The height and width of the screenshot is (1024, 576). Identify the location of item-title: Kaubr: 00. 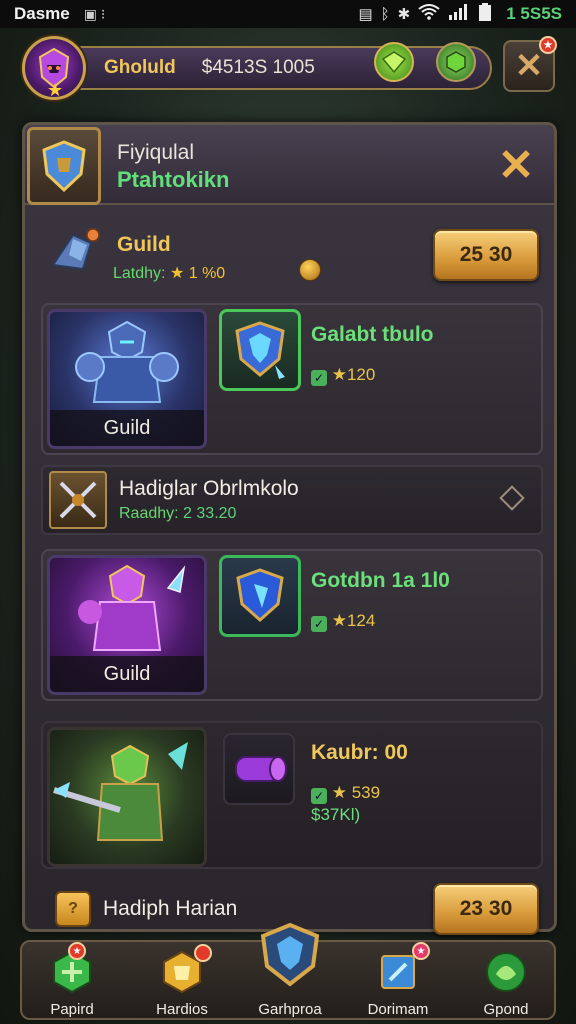
(359, 752).